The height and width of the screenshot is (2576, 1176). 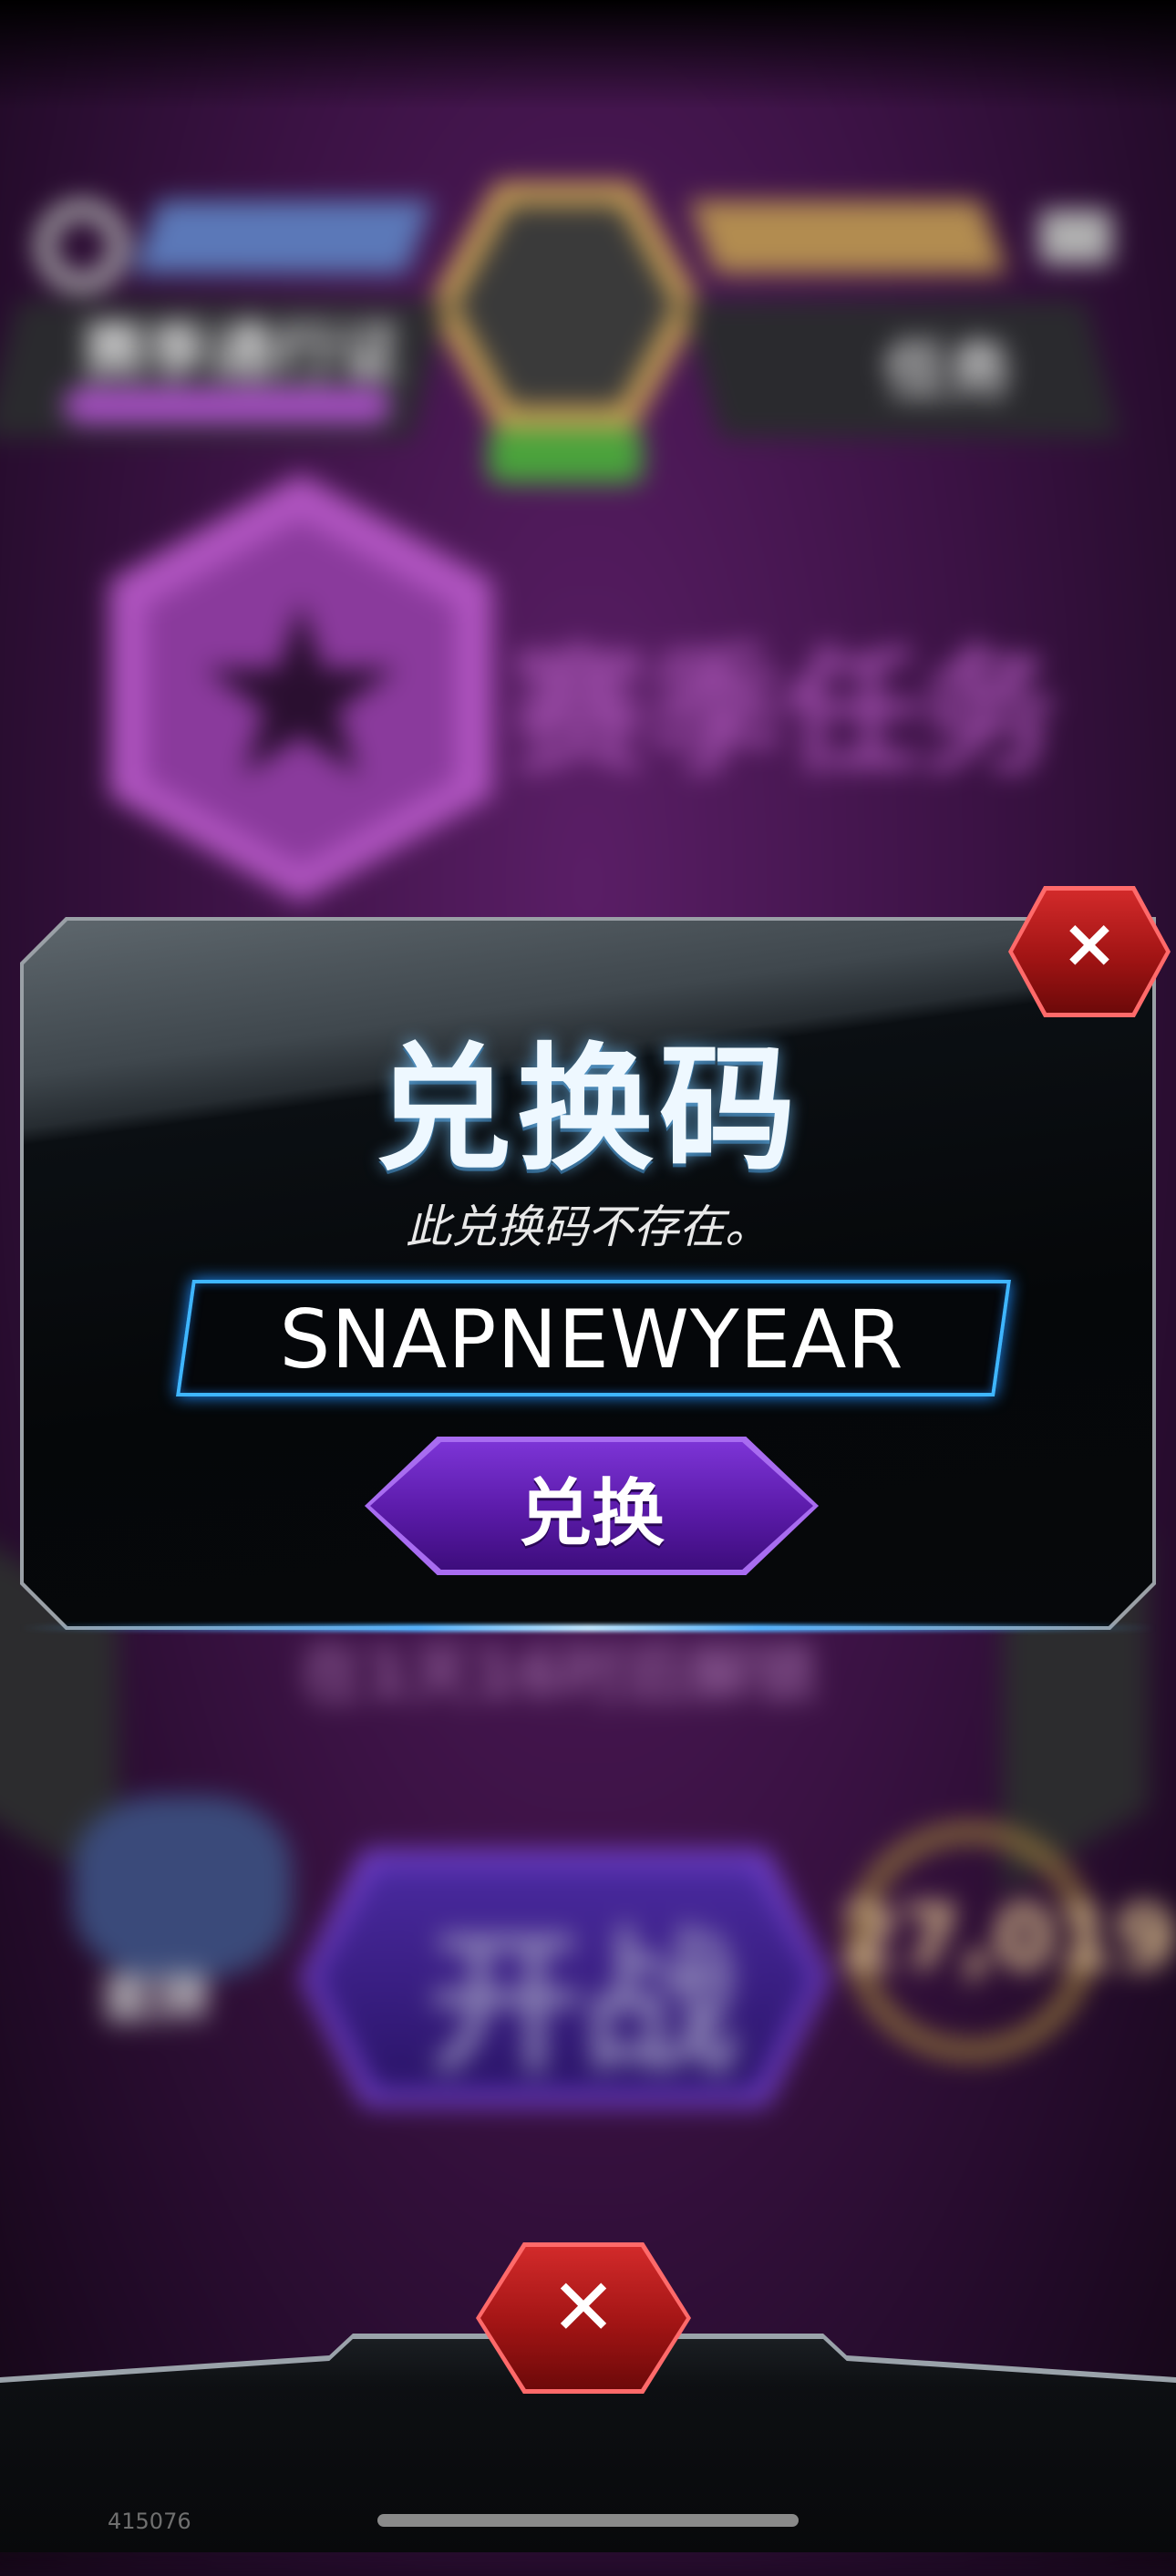 I want to click on home-indicator, so click(x=588, y=2520).